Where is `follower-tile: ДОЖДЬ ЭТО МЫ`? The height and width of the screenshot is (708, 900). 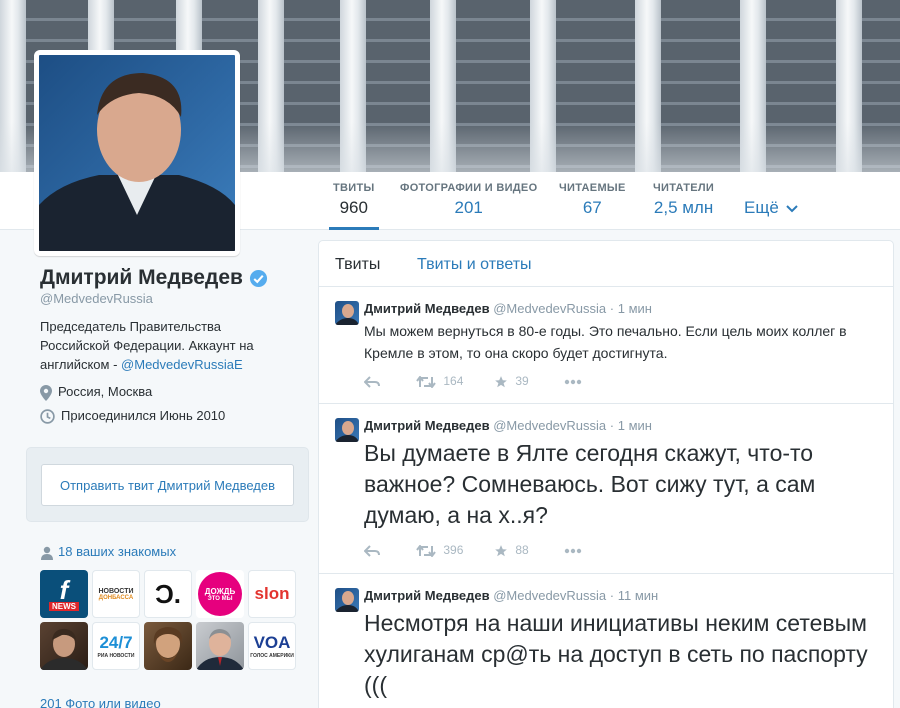 follower-tile: ДОЖДЬ ЭТО МЫ is located at coordinates (220, 594).